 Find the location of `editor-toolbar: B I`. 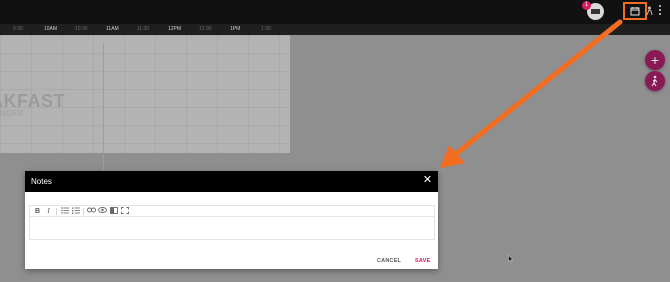

editor-toolbar: B I is located at coordinates (232, 211).